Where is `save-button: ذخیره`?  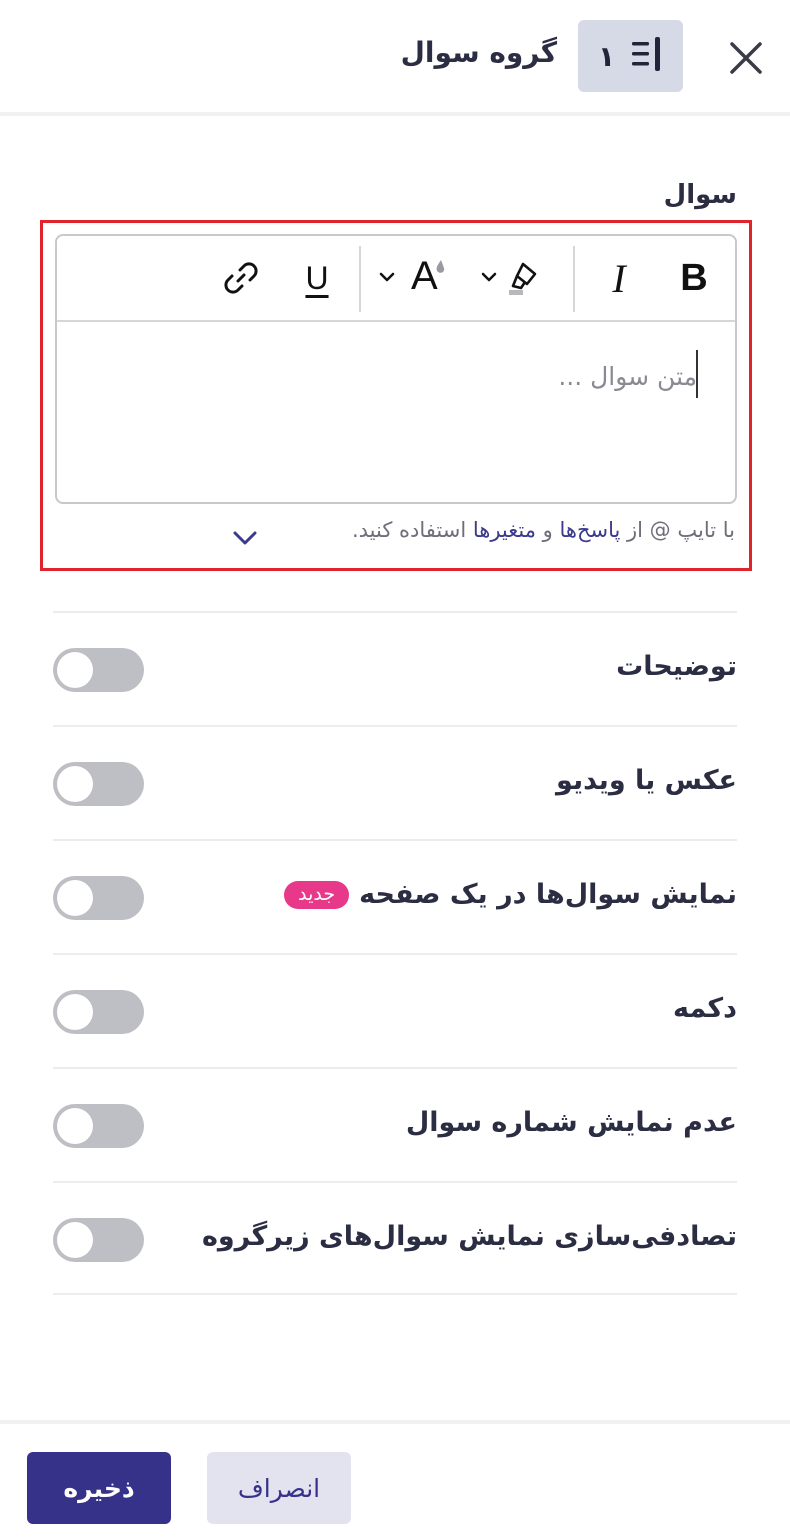 save-button: ذخیره is located at coordinates (99, 1488).